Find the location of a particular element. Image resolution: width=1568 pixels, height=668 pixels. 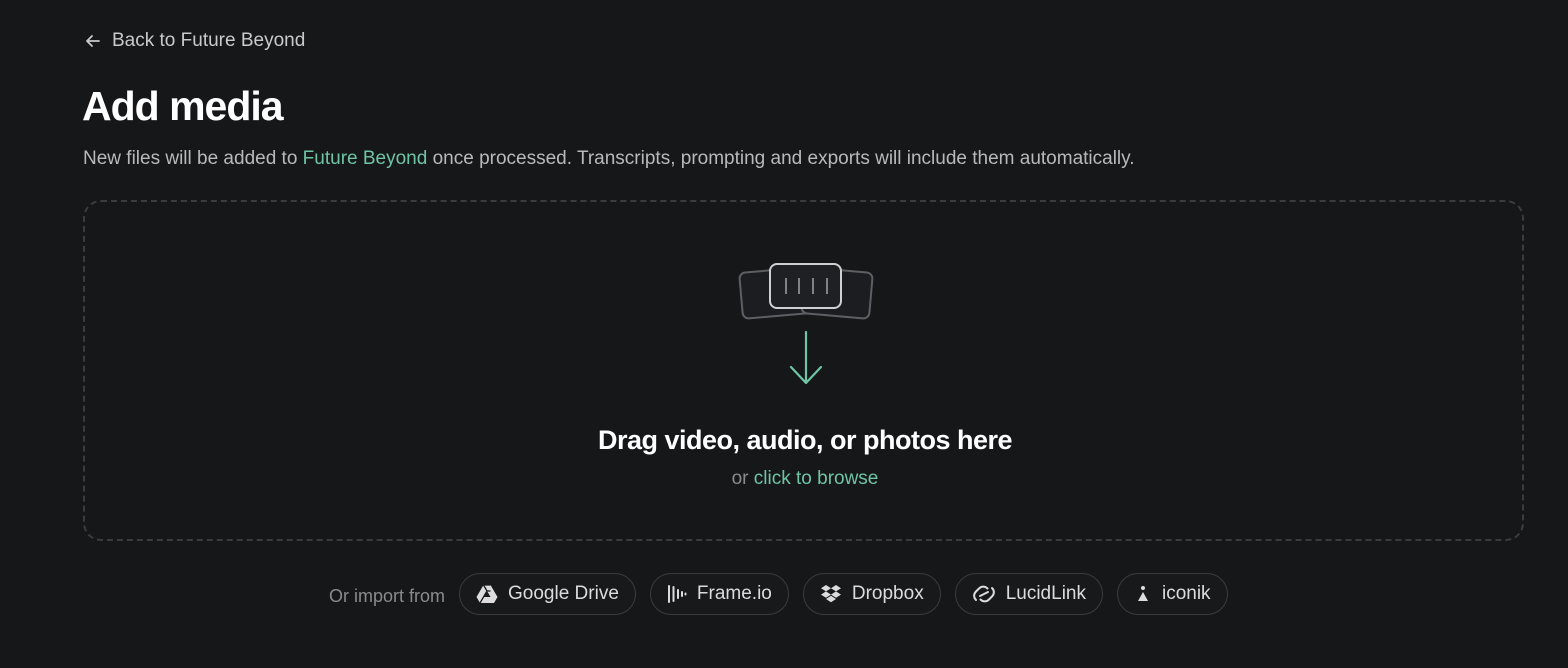

import-iconik-button: iconik is located at coordinates (1172, 594).